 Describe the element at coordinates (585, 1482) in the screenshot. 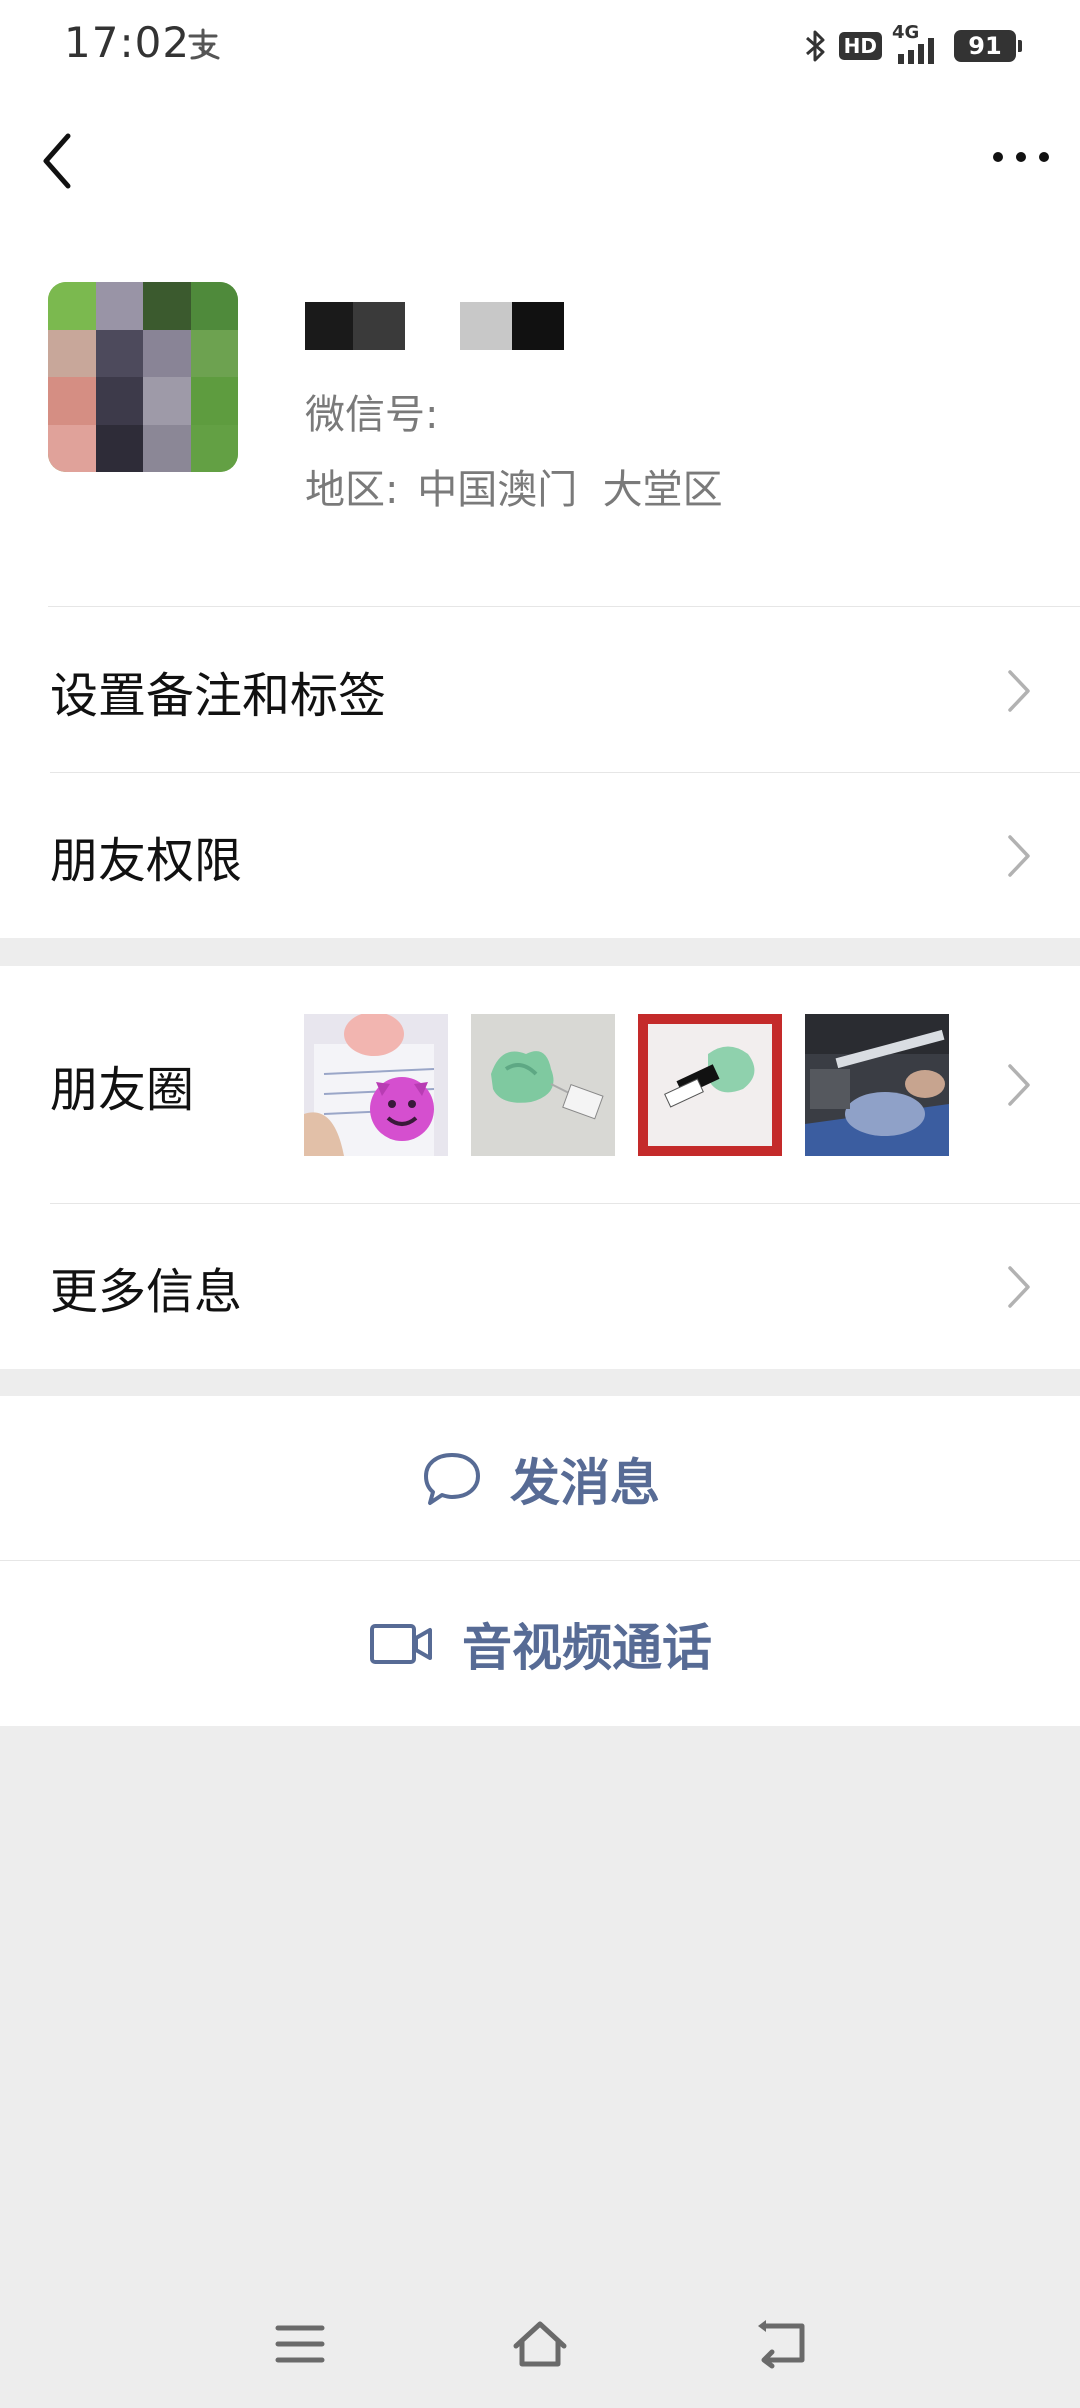

I see `send-message-label: 发消息` at that location.